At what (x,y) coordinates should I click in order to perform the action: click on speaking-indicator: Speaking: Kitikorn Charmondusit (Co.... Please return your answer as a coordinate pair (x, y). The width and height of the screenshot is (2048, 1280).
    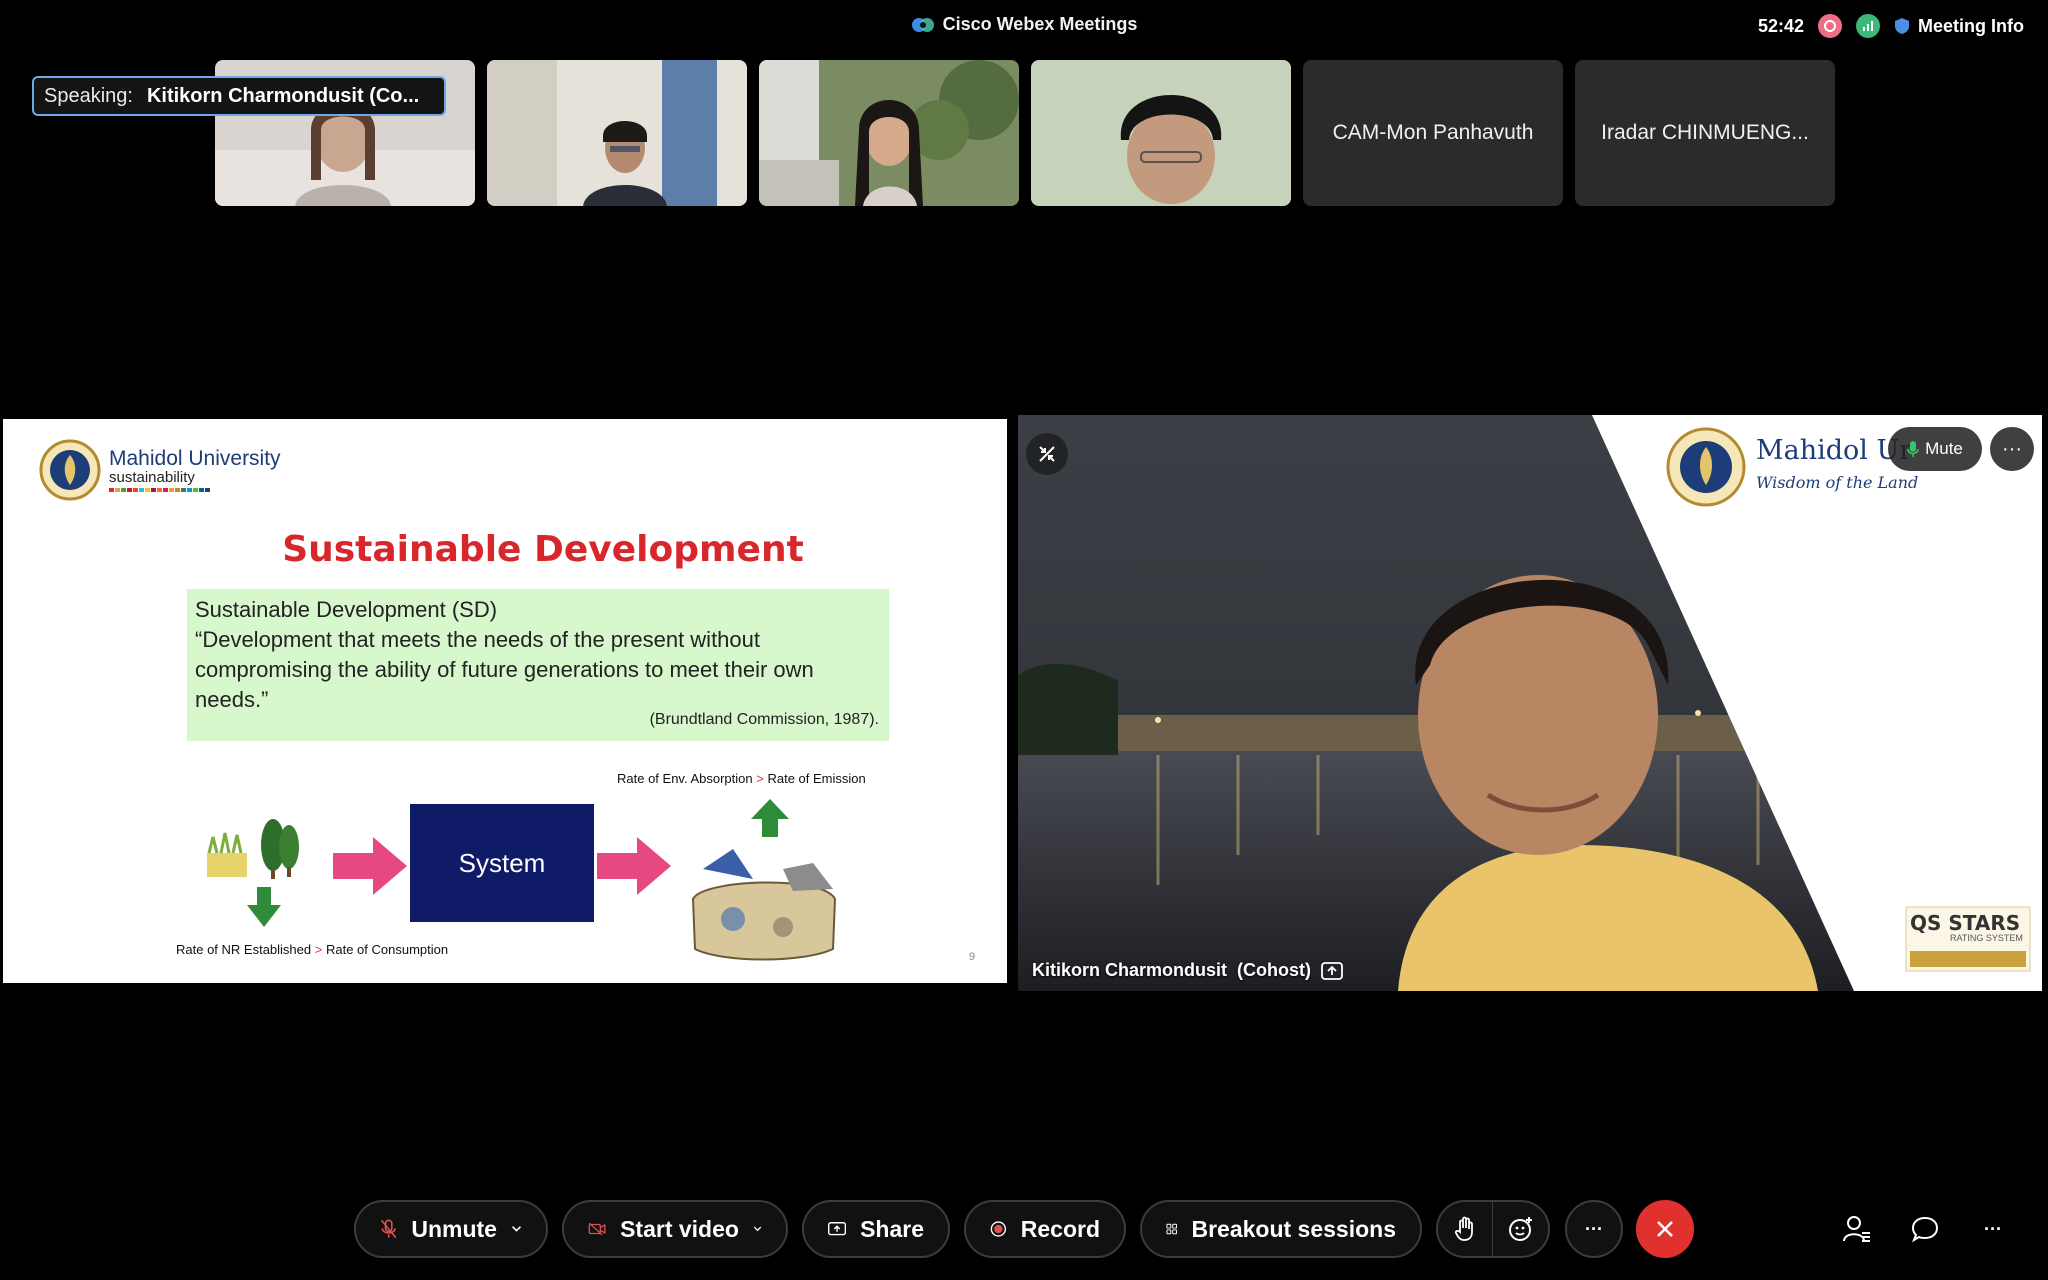
    Looking at the image, I should click on (239, 96).